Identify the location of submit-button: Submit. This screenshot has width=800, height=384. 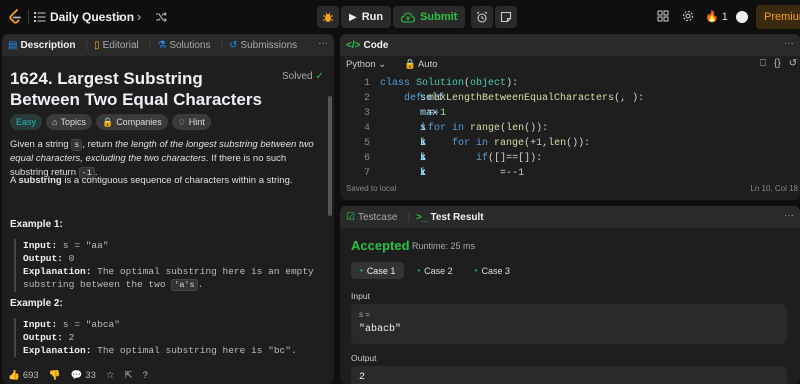
(429, 17).